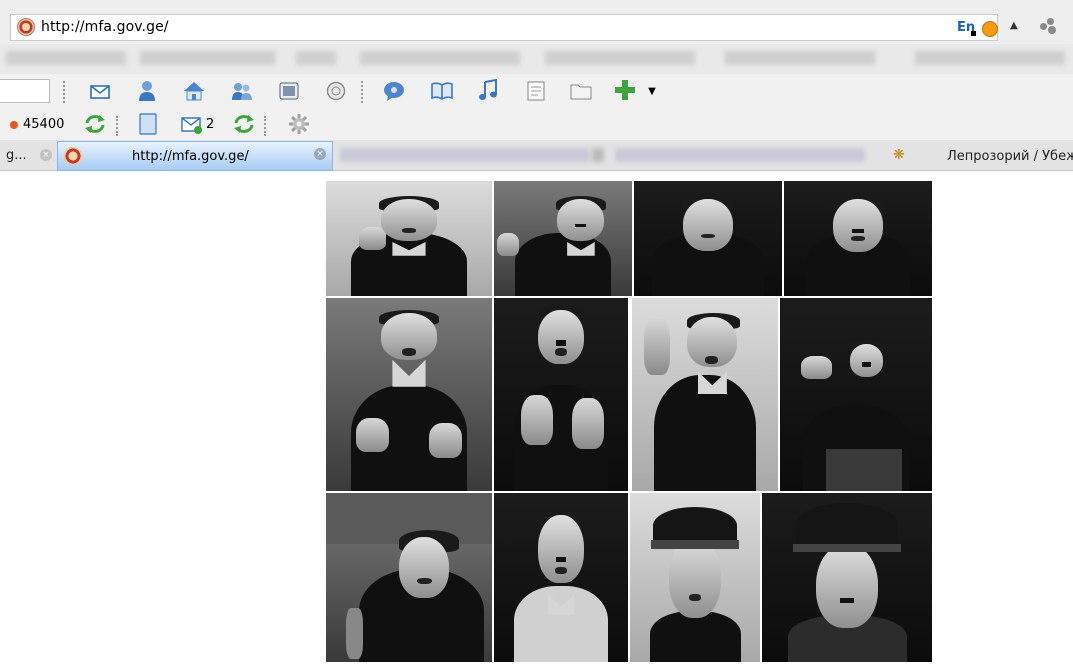  What do you see at coordinates (336, 91) in the screenshot?
I see `clock-icon` at bounding box center [336, 91].